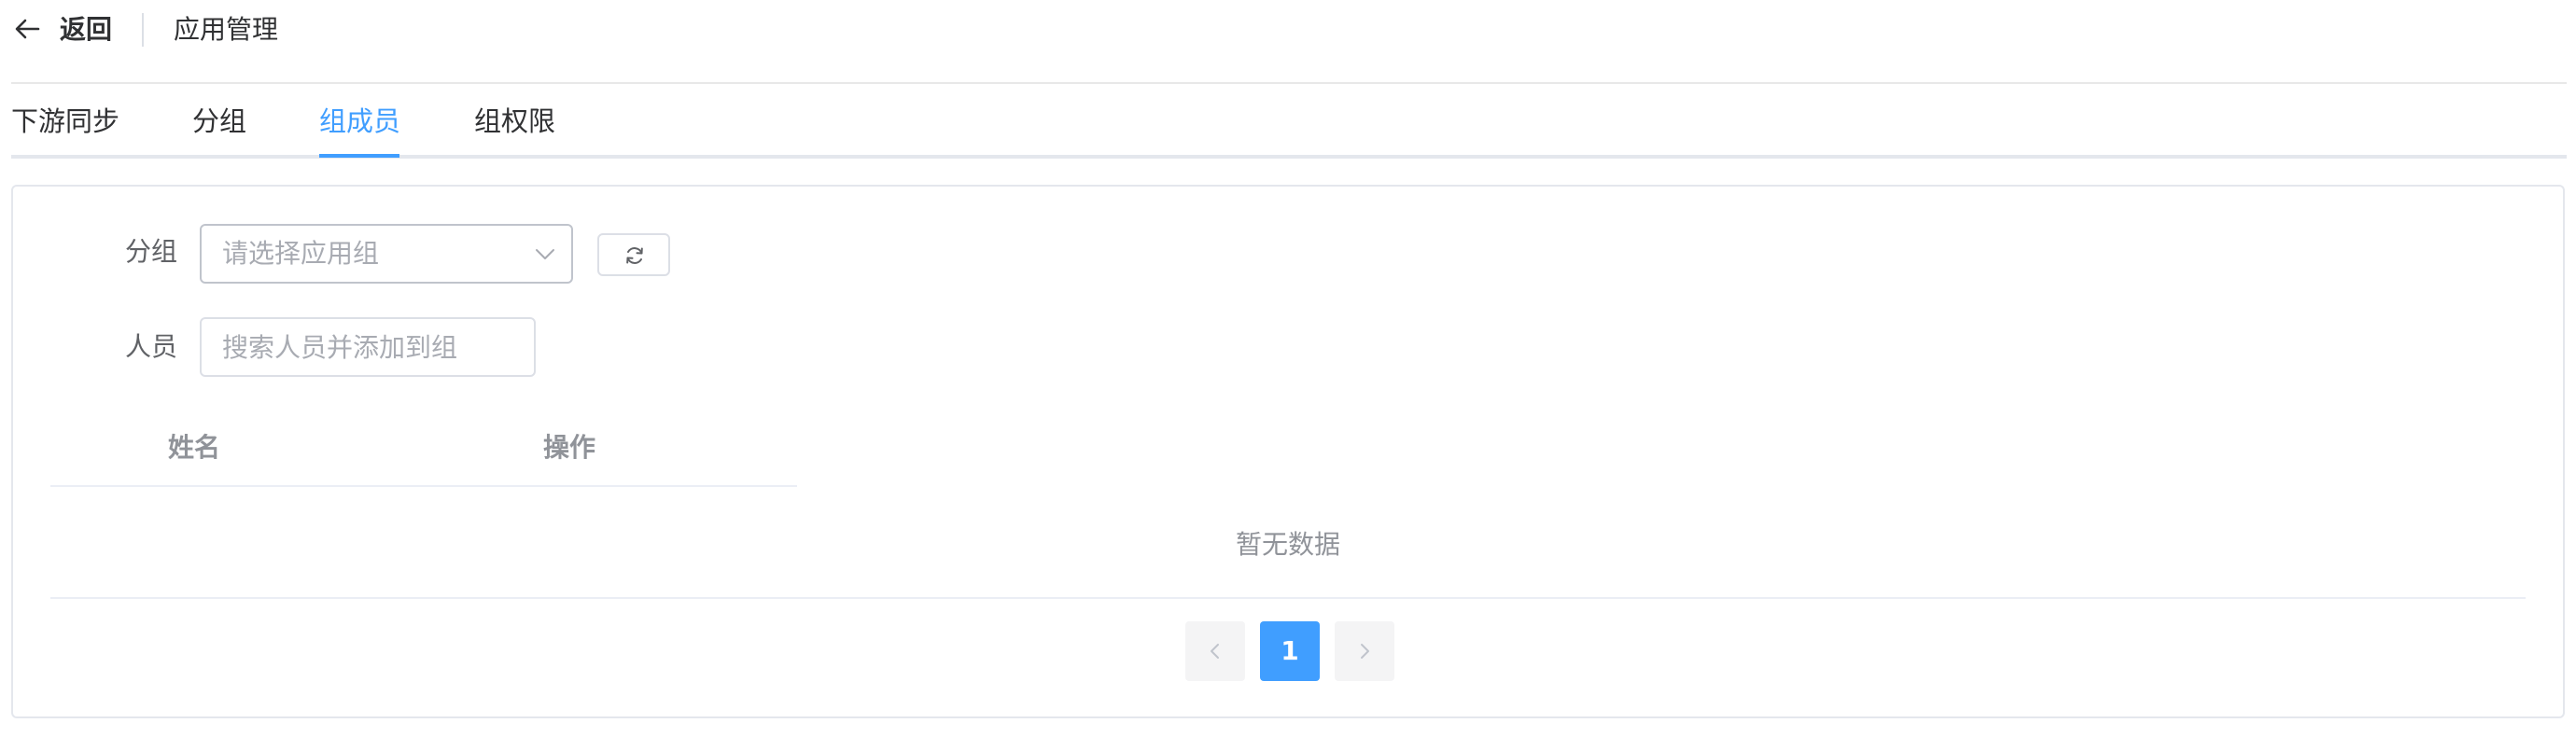 This screenshot has width=2576, height=737. What do you see at coordinates (151, 251) in the screenshot?
I see `group-label: 分组` at bounding box center [151, 251].